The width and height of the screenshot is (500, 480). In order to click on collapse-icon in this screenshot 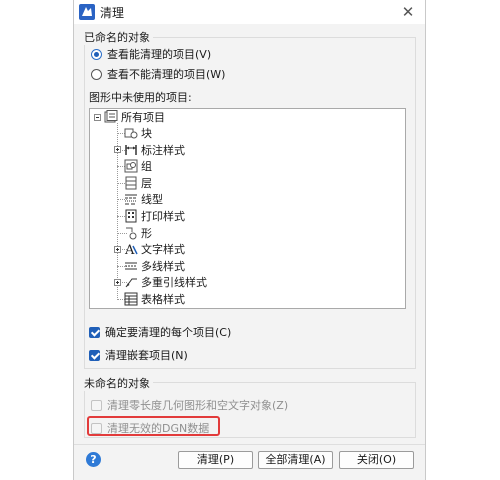, I will do `click(97, 117)`.